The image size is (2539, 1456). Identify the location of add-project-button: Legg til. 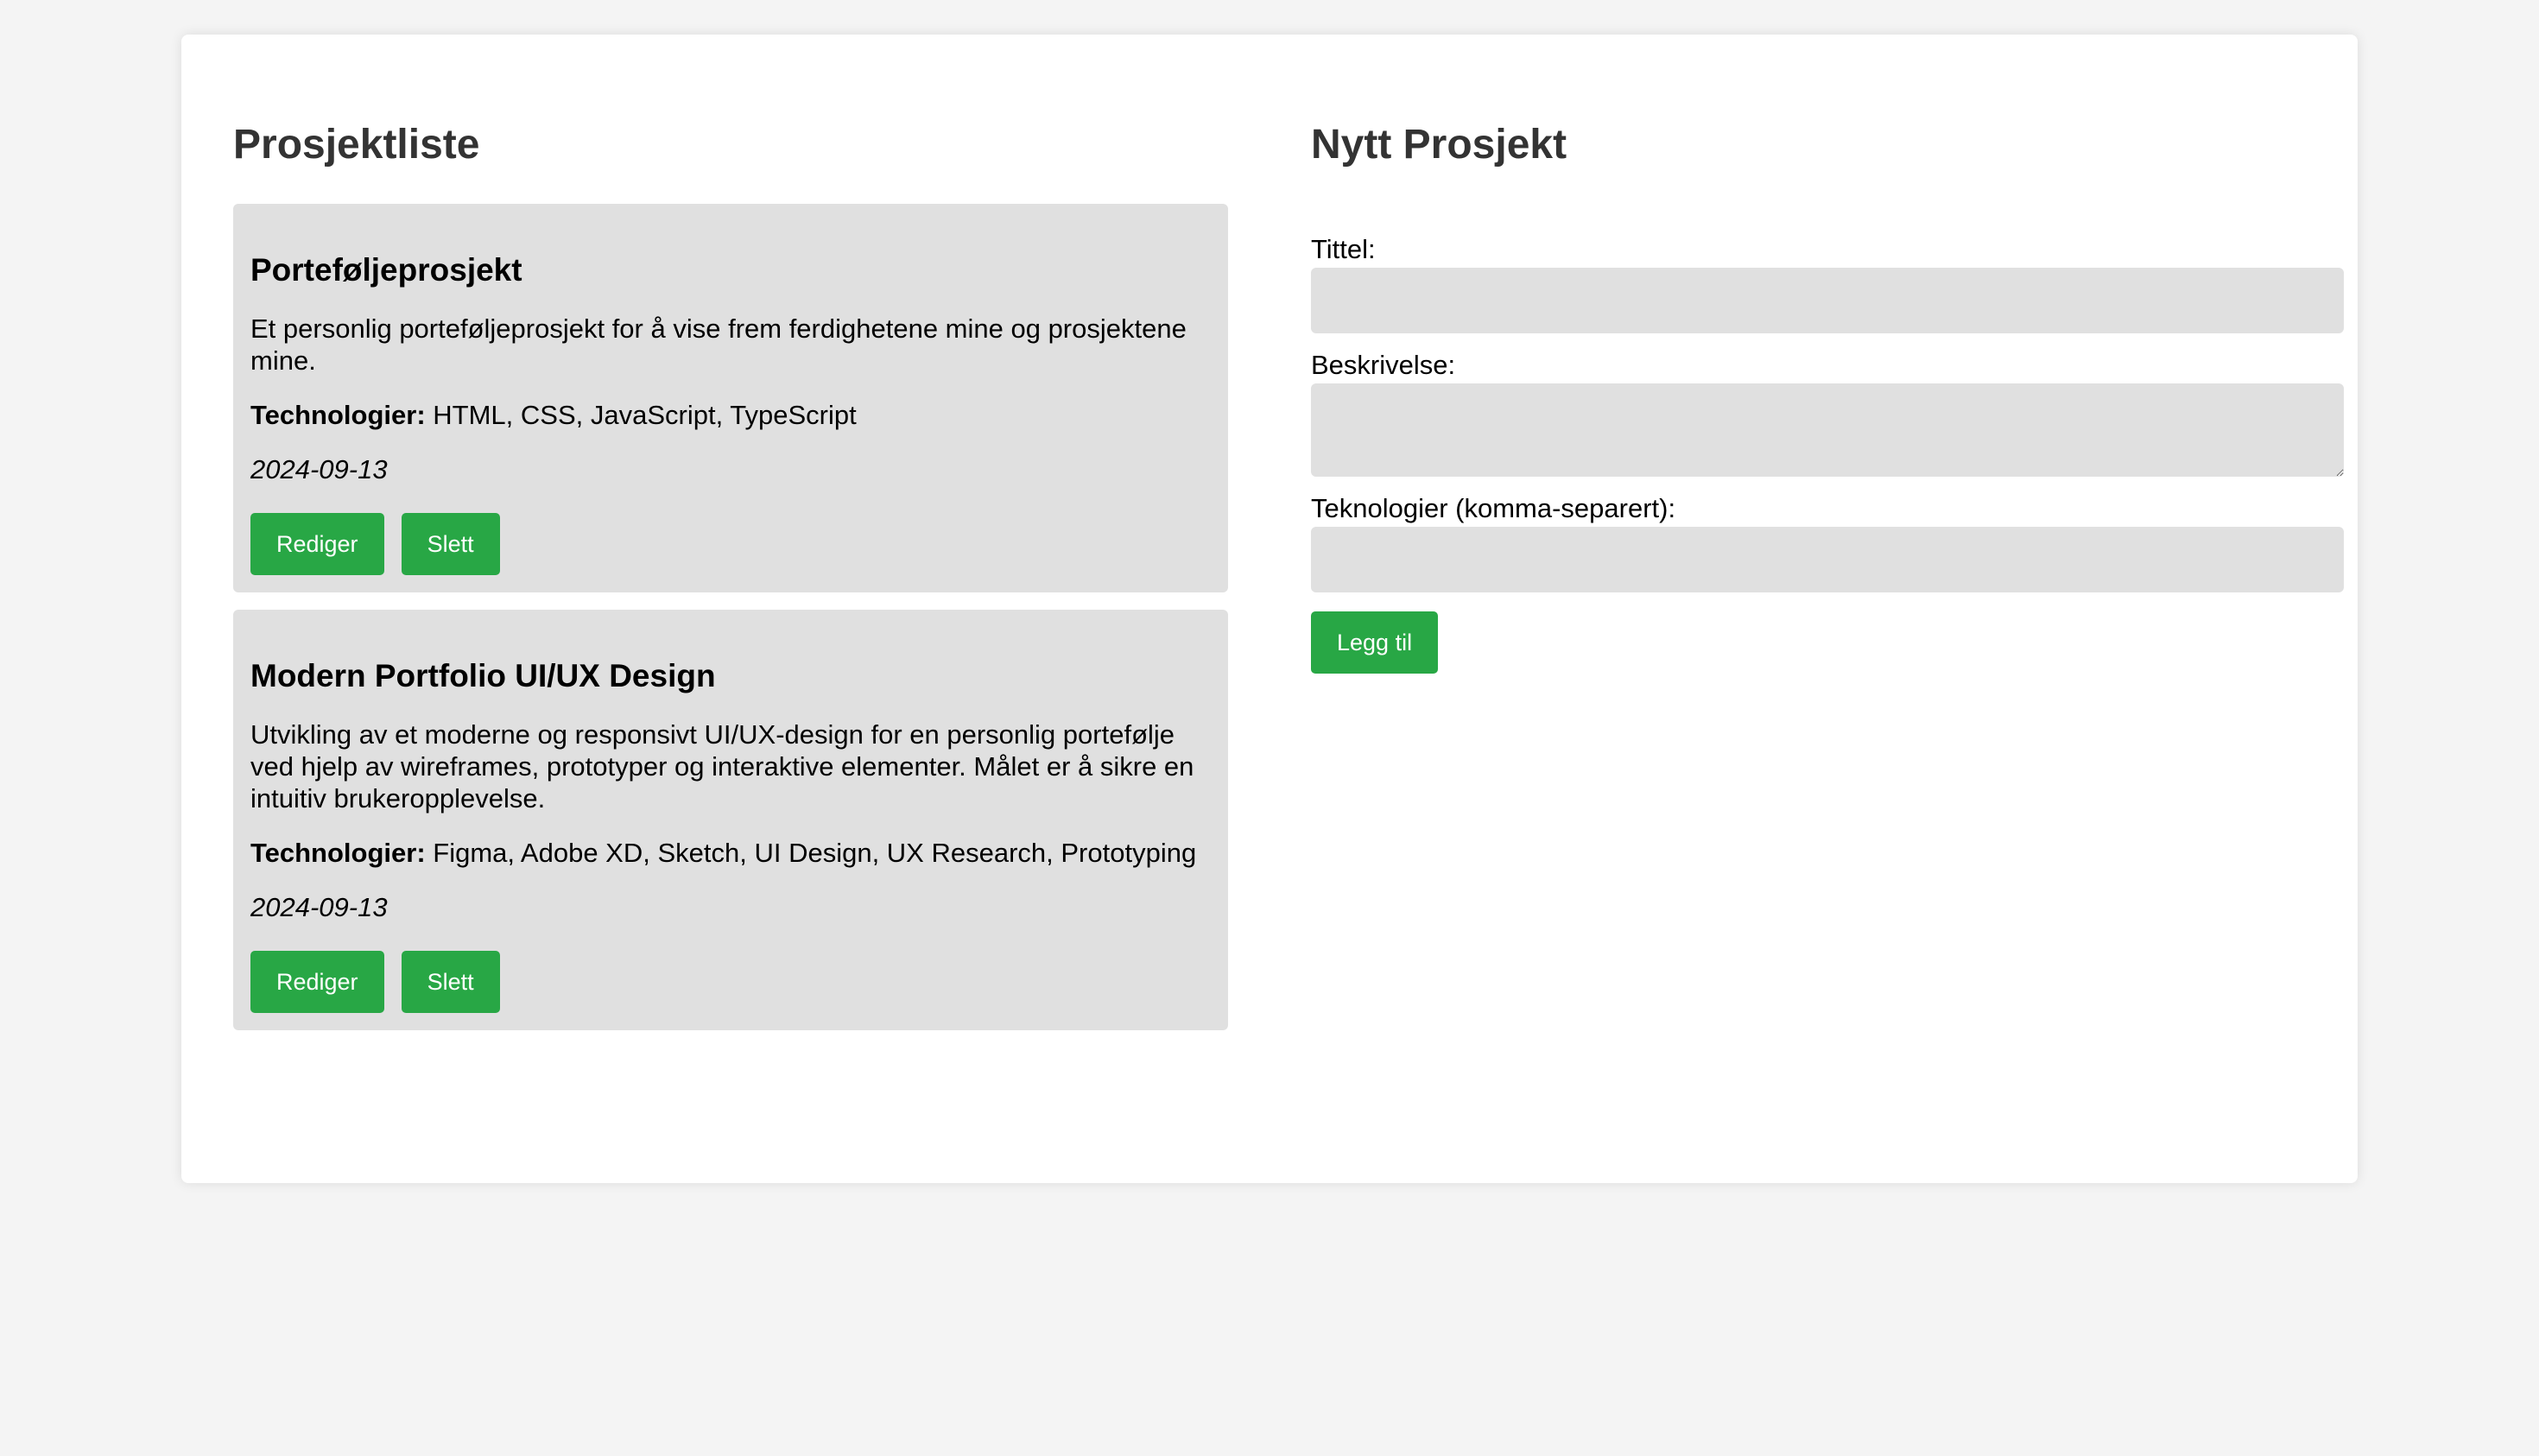
(1375, 643).